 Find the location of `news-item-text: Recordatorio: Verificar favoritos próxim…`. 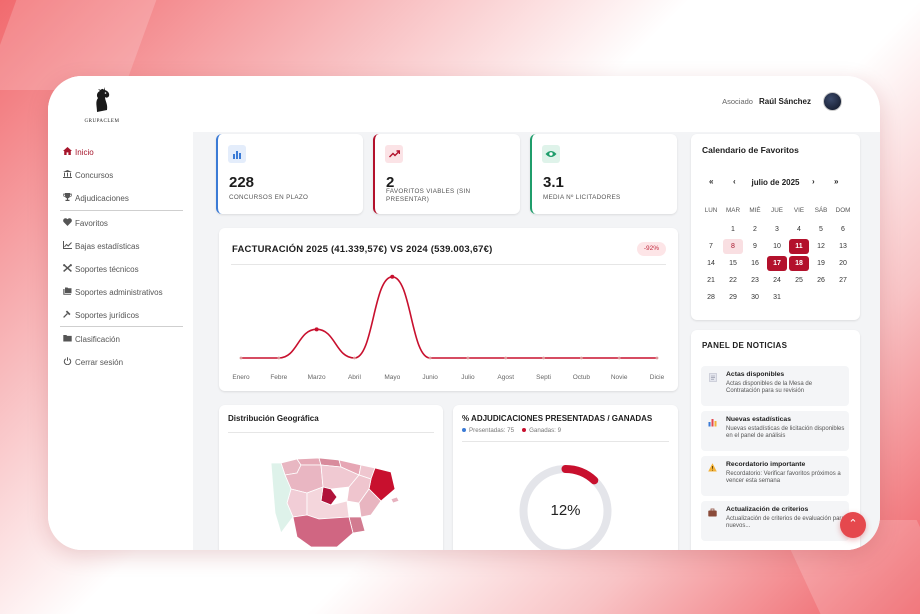

news-item-text: Recordatorio: Verificar favoritos próxim… is located at coordinates (783, 478).